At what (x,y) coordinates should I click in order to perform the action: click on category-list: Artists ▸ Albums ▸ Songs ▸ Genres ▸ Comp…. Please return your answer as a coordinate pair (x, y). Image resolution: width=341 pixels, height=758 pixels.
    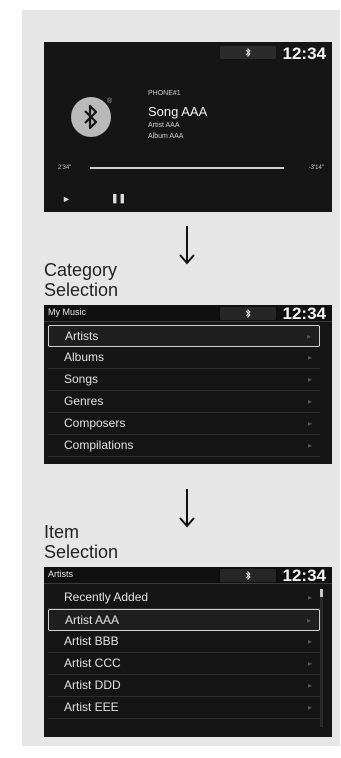
    Looking at the image, I should click on (184, 391).